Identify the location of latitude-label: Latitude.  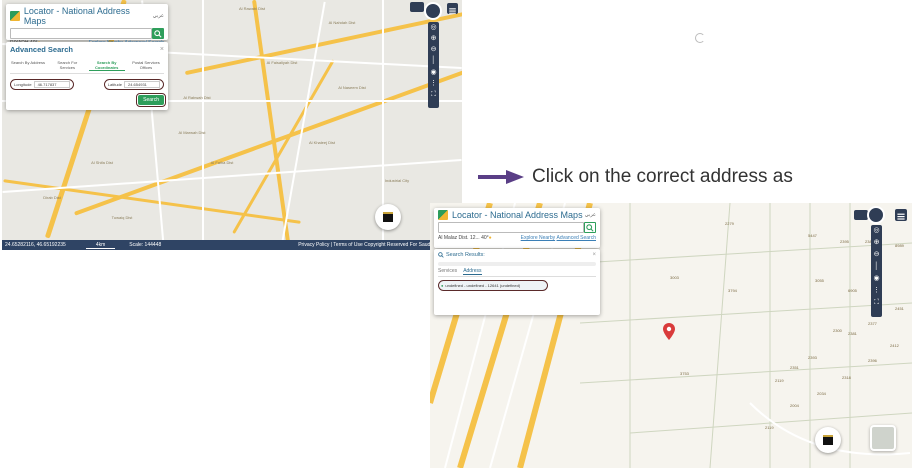
(114, 84).